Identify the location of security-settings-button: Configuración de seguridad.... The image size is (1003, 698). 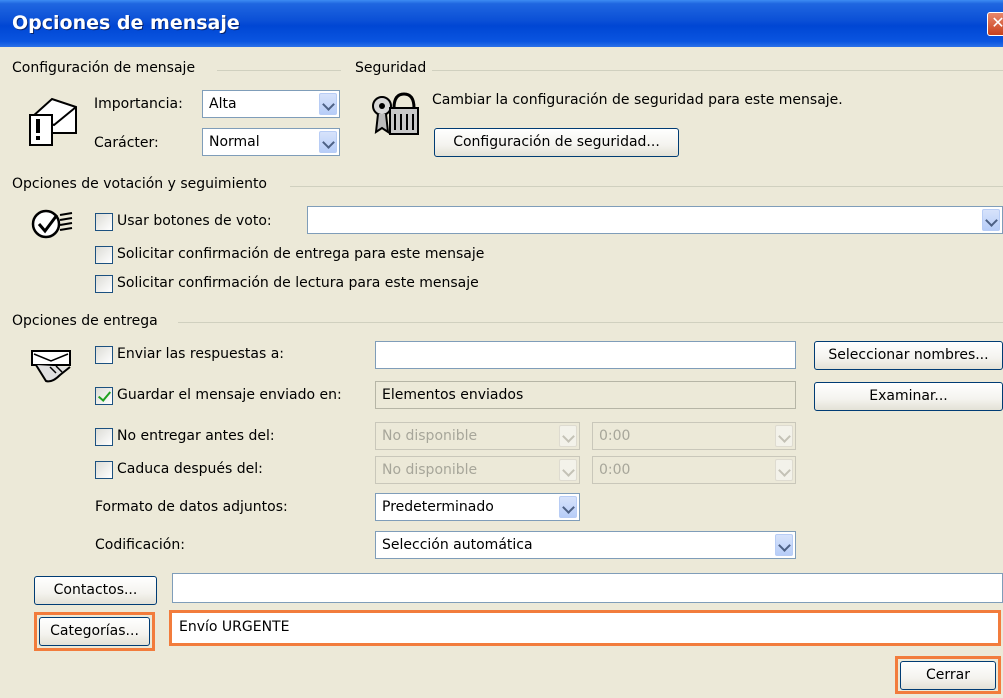
(556, 142).